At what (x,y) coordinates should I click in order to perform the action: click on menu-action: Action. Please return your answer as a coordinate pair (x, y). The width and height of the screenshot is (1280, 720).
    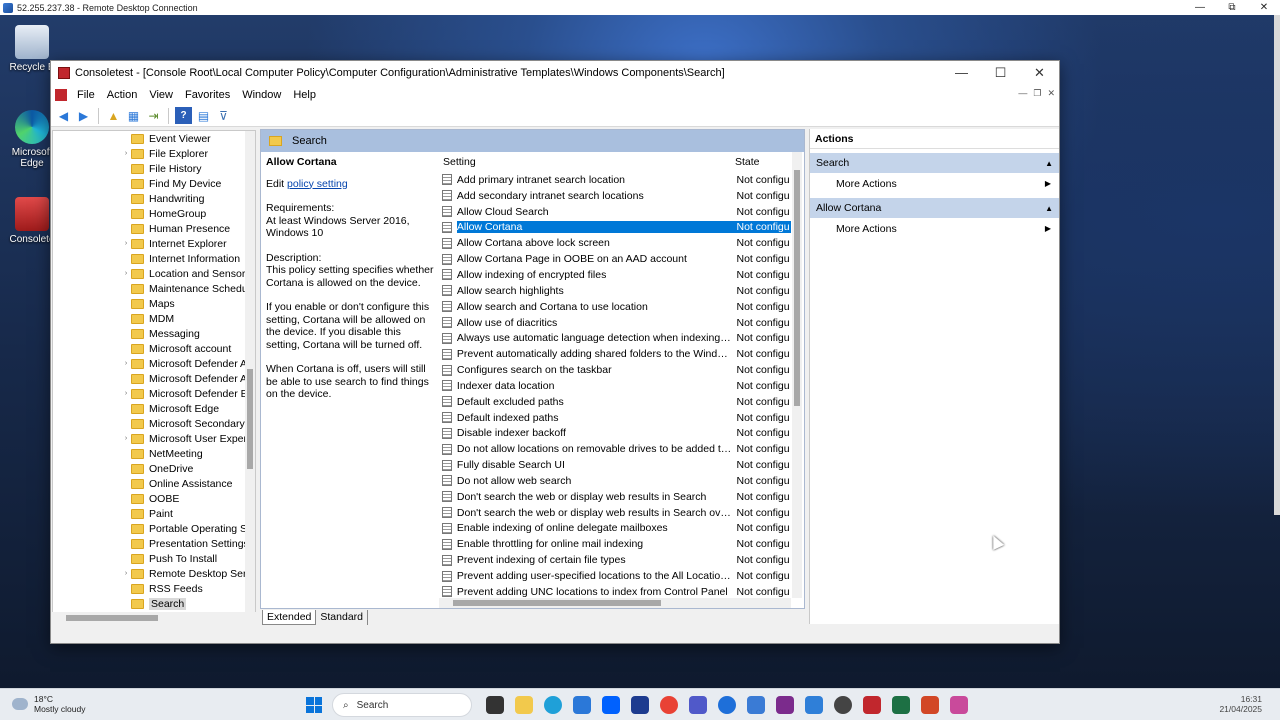
    Looking at the image, I should click on (122, 95).